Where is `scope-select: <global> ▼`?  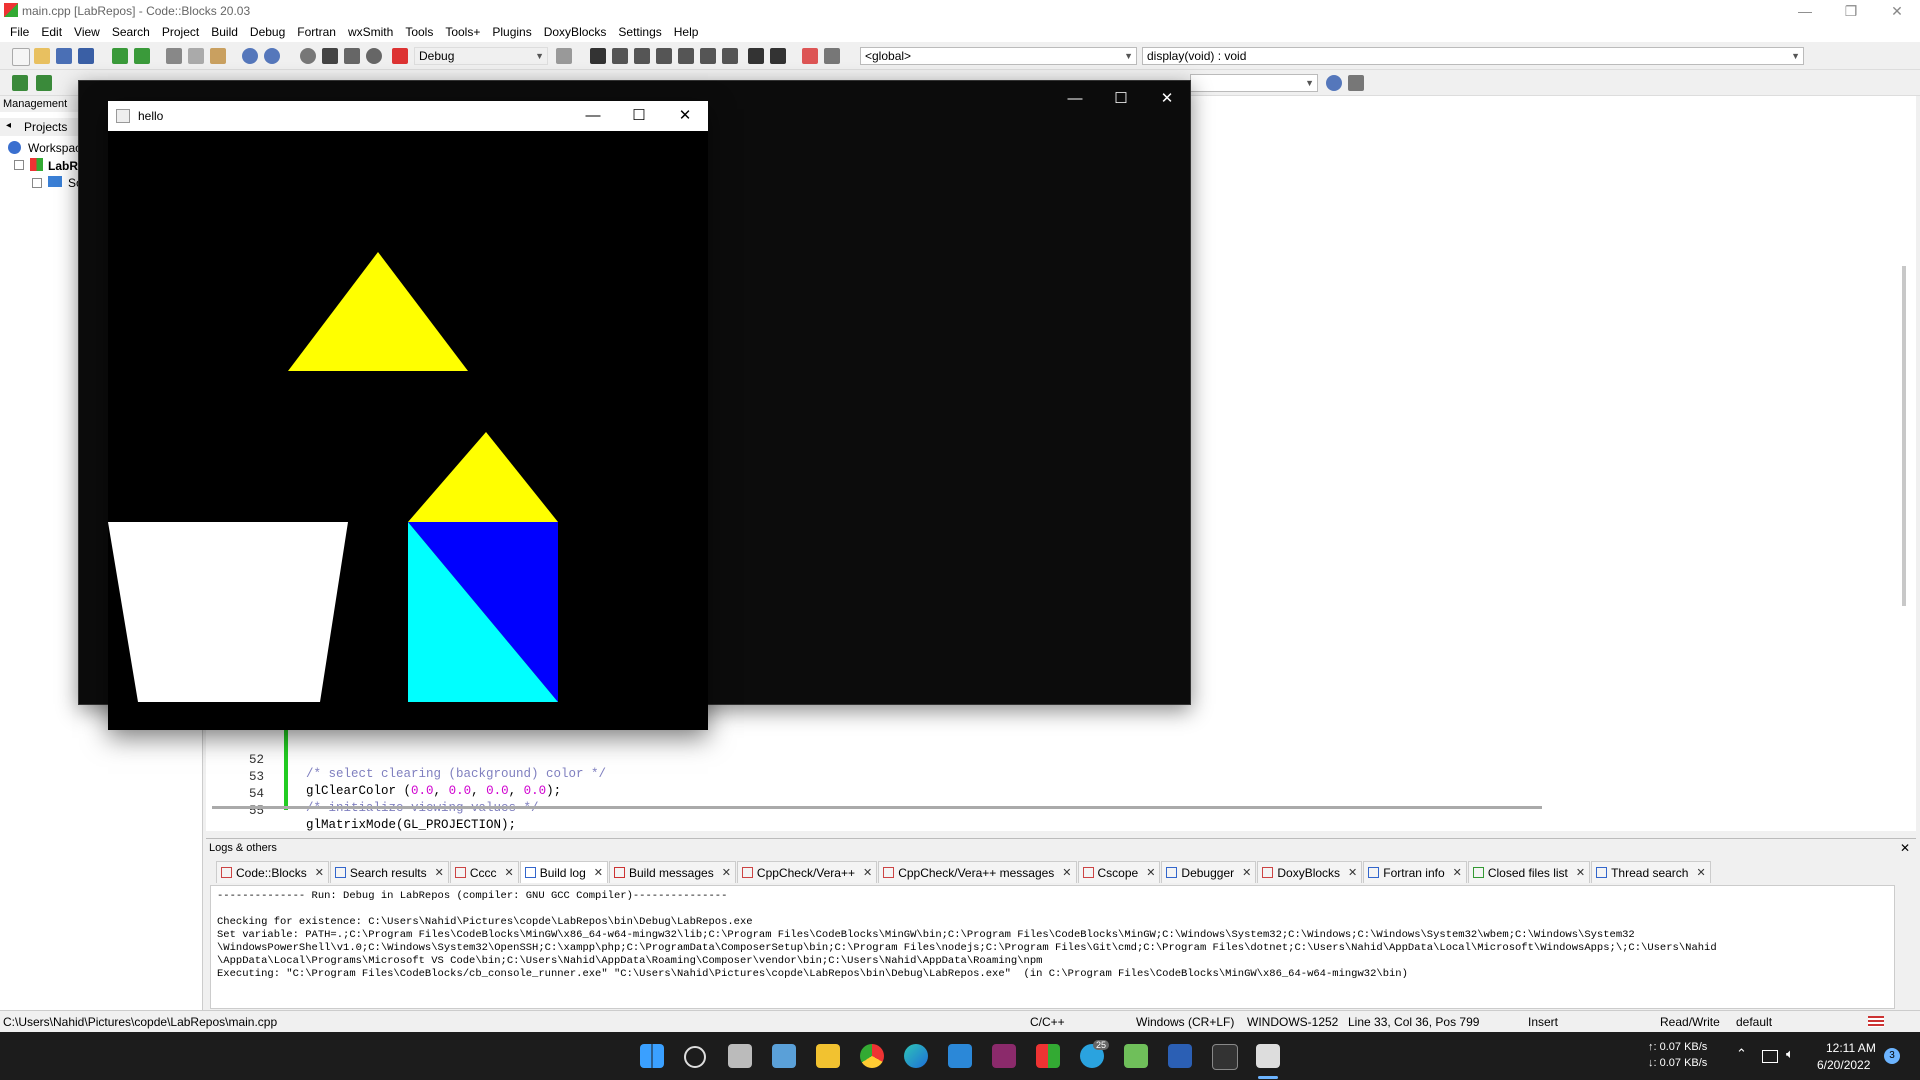 scope-select: <global> ▼ is located at coordinates (998, 56).